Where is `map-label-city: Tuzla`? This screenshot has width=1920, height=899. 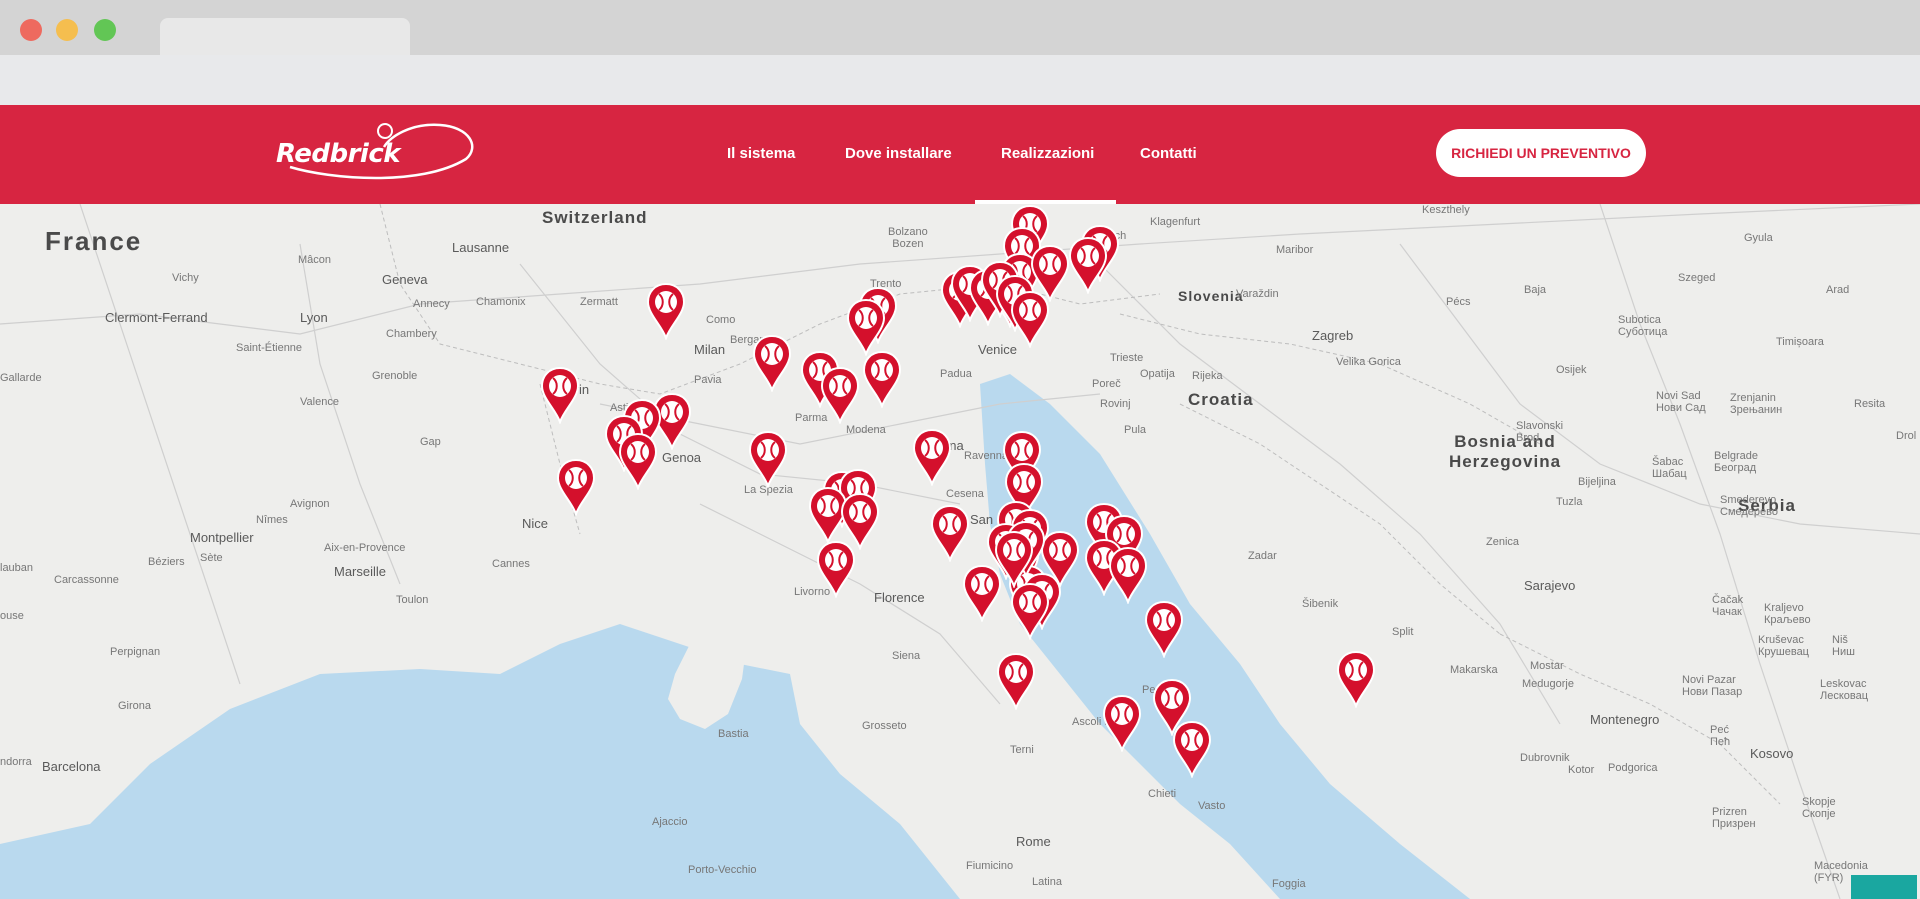 map-label-city: Tuzla is located at coordinates (1569, 502).